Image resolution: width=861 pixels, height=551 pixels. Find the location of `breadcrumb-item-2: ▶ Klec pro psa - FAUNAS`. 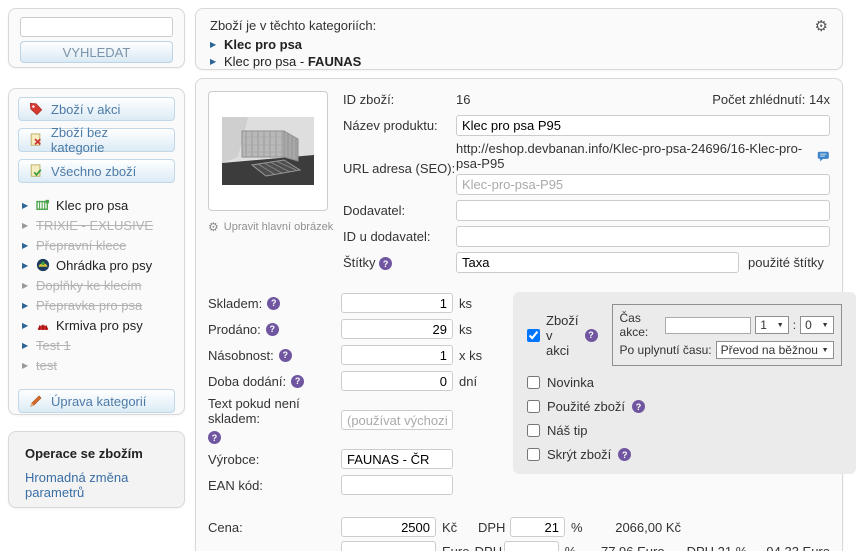

breadcrumb-item-2: ▶ Klec pro psa - FAUNAS is located at coordinates (519, 61).